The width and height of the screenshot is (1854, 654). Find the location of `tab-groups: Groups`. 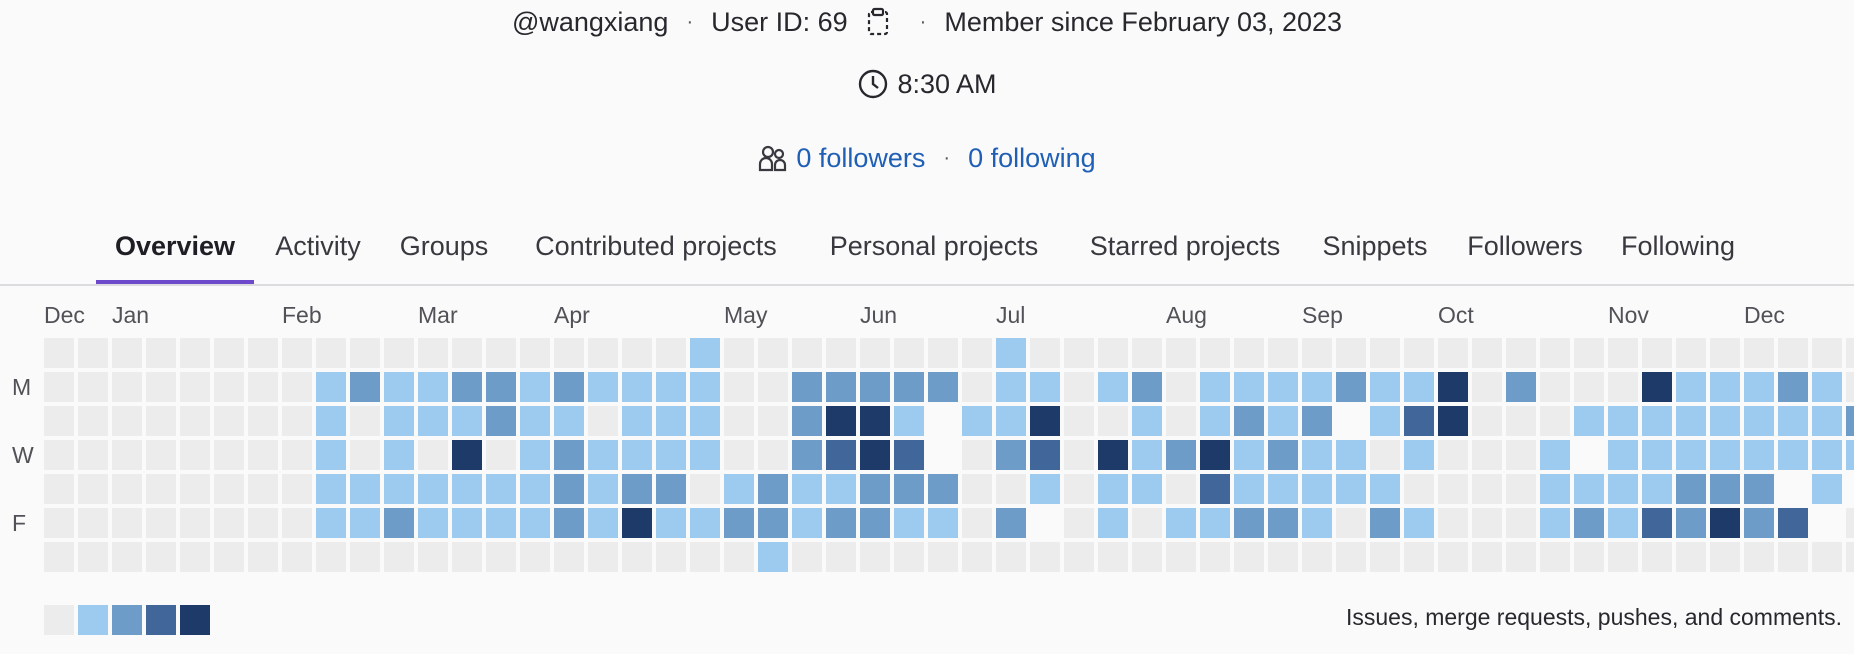

tab-groups: Groups is located at coordinates (444, 246).